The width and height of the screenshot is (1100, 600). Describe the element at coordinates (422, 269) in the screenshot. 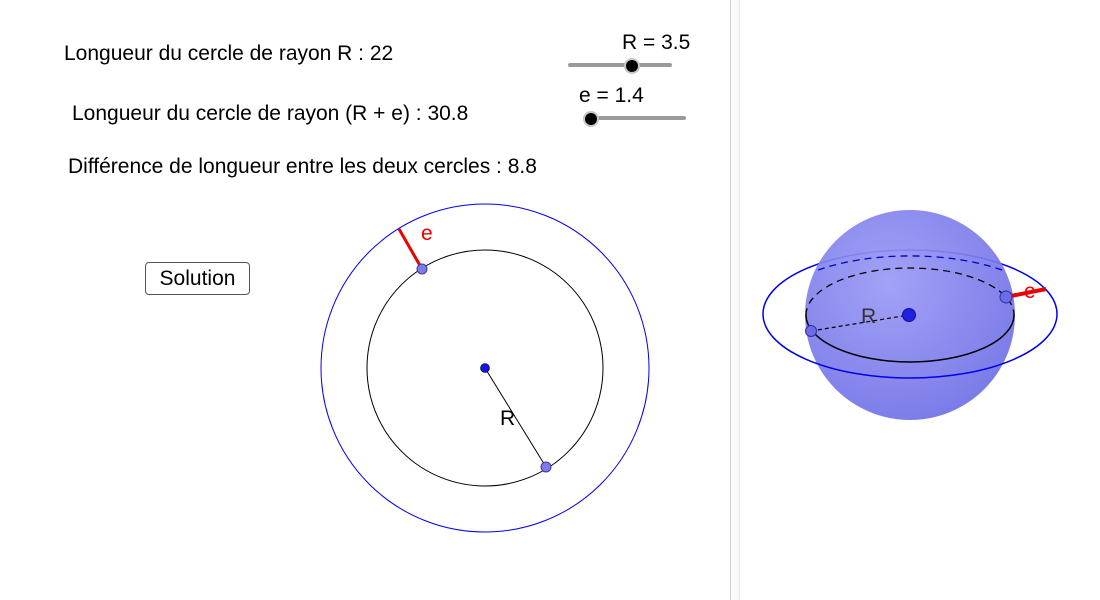

I see `point-on-inner-circle-top` at that location.